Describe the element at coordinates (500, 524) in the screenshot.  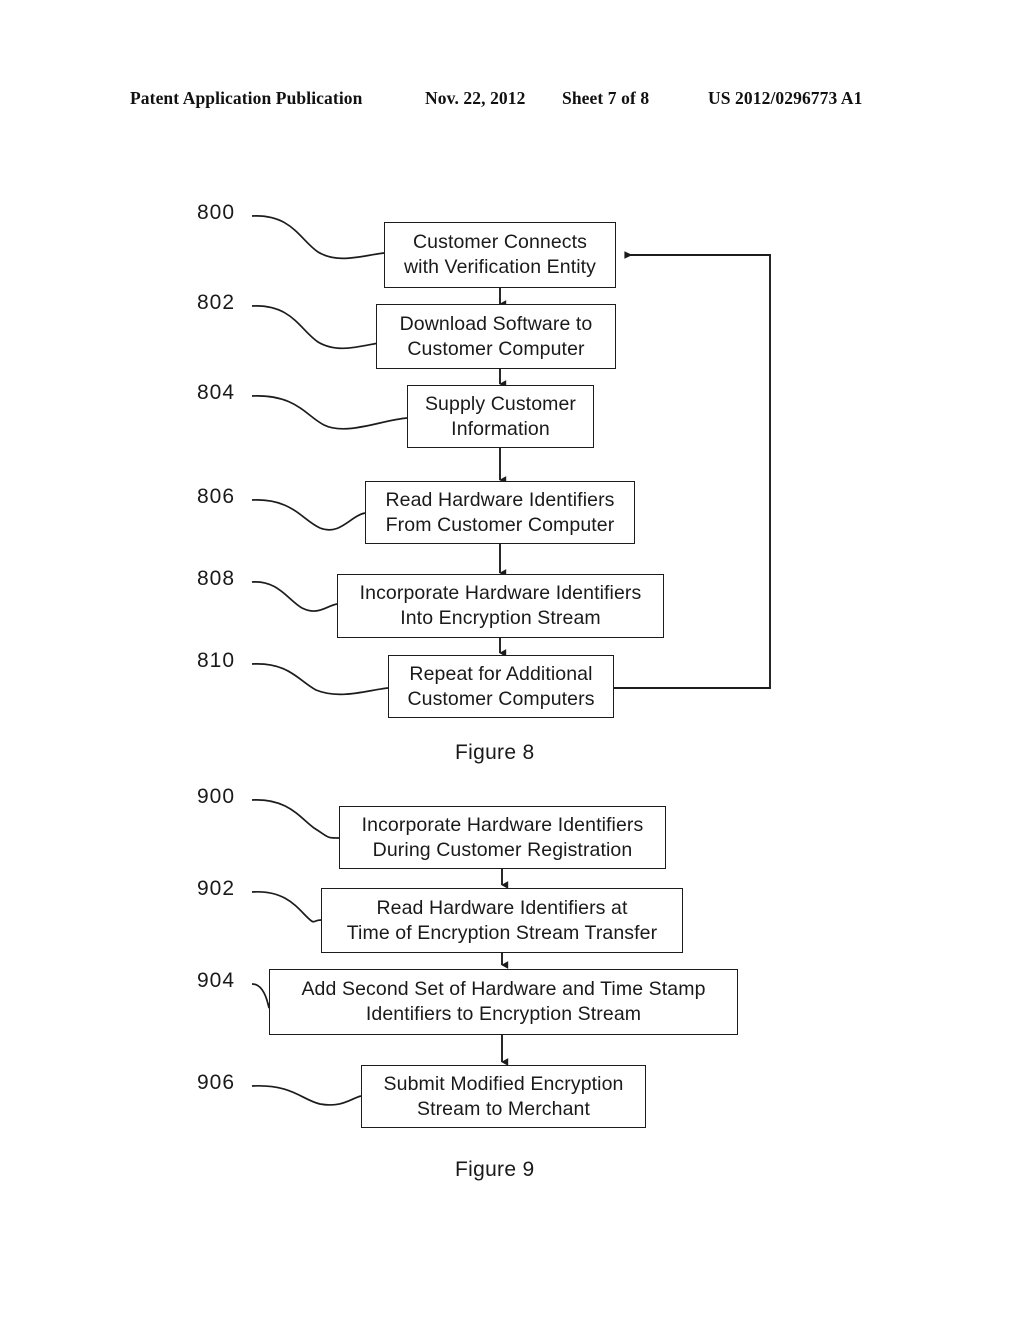
I see `flow-node-806-line2: From Customer Computer` at that location.